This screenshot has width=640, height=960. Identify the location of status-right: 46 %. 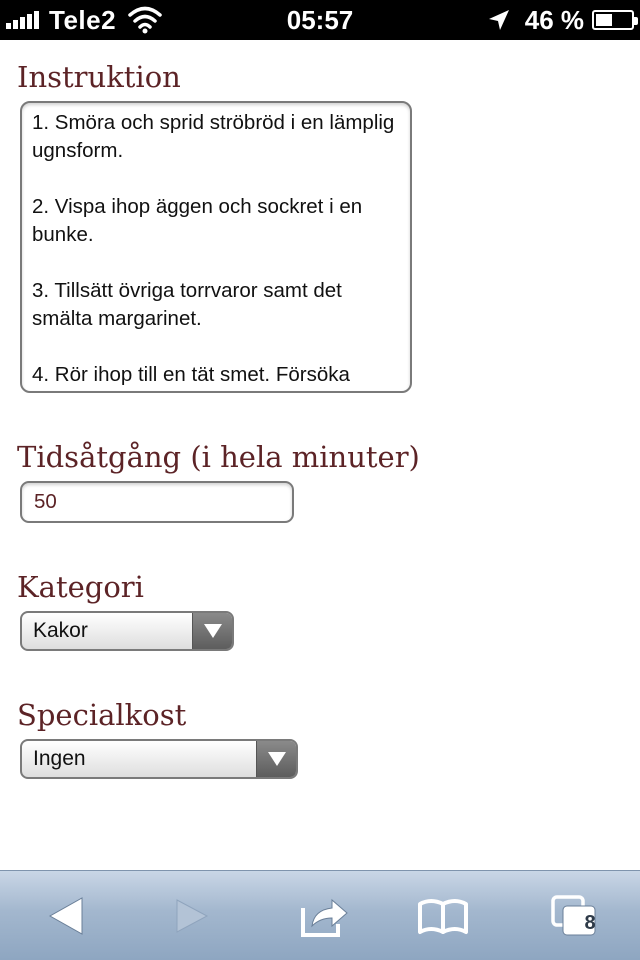
(562, 20).